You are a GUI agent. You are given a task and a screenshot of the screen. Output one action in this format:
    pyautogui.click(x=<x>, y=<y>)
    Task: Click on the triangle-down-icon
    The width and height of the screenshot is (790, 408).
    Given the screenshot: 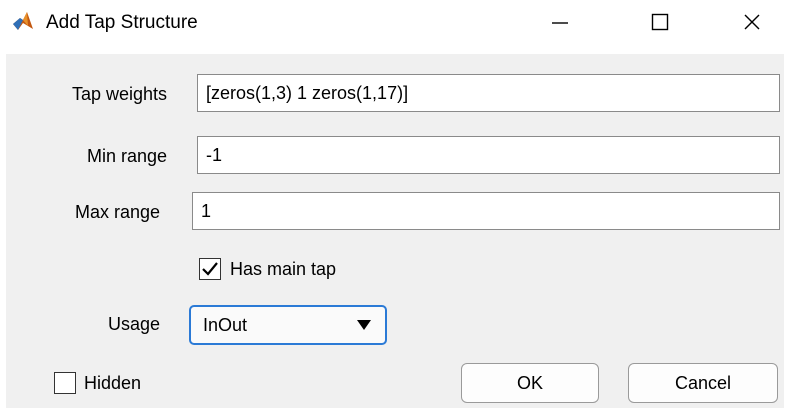 What is the action you would take?
    pyautogui.click(x=364, y=325)
    